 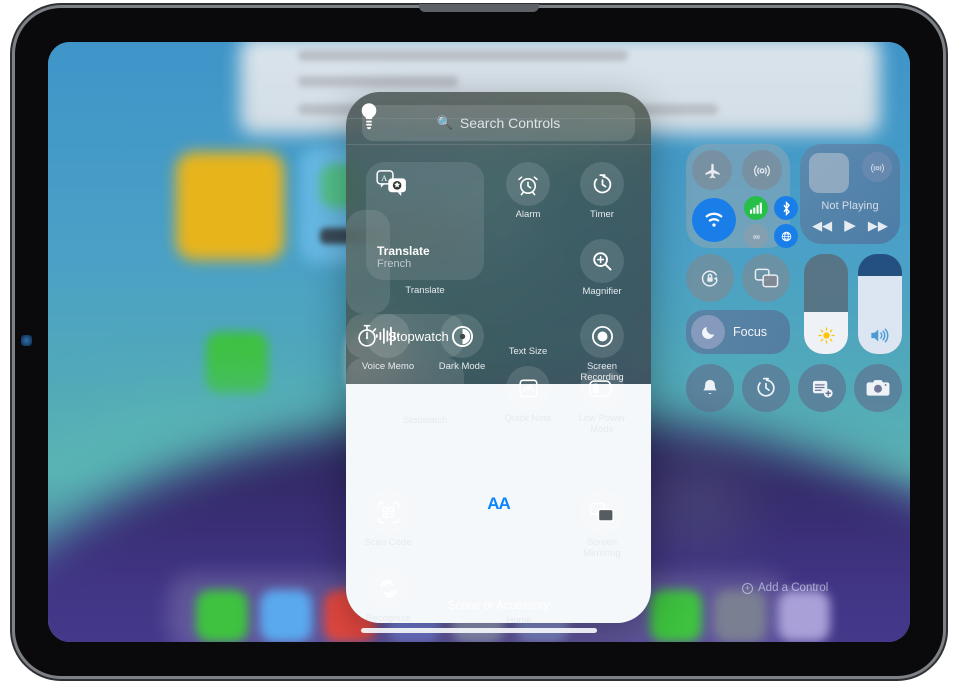 What do you see at coordinates (479, 630) in the screenshot?
I see `home-indicator` at bounding box center [479, 630].